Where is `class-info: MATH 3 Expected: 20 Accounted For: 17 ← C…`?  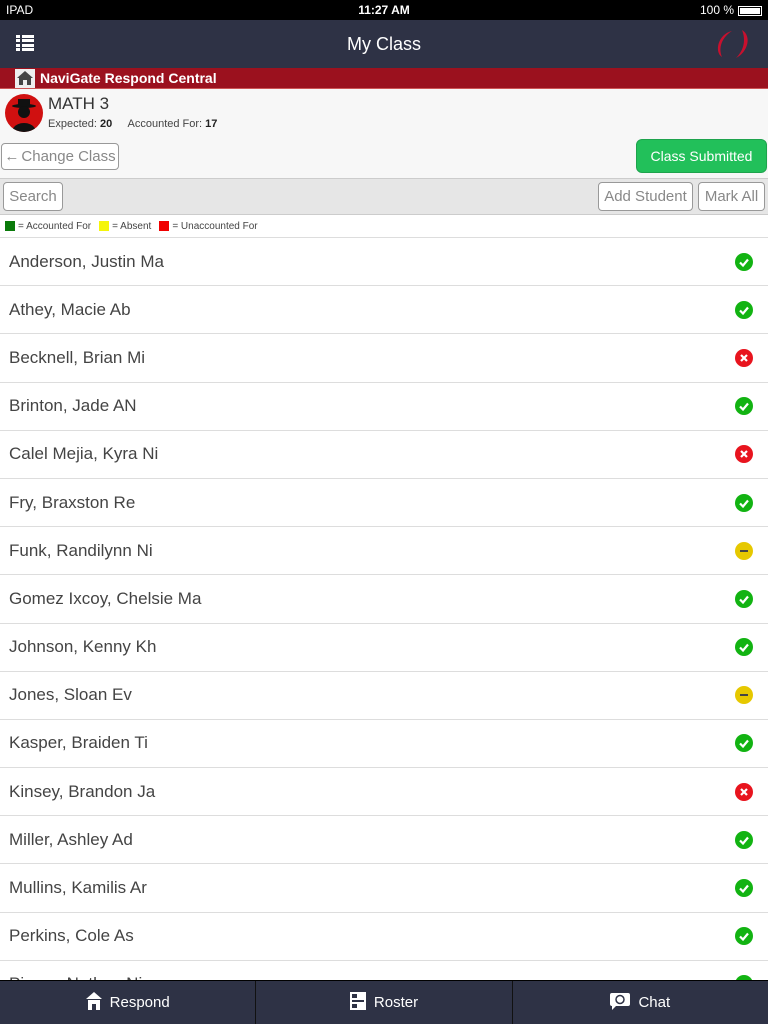 class-info: MATH 3 Expected: 20 Accounted For: 17 ← C… is located at coordinates (384, 133).